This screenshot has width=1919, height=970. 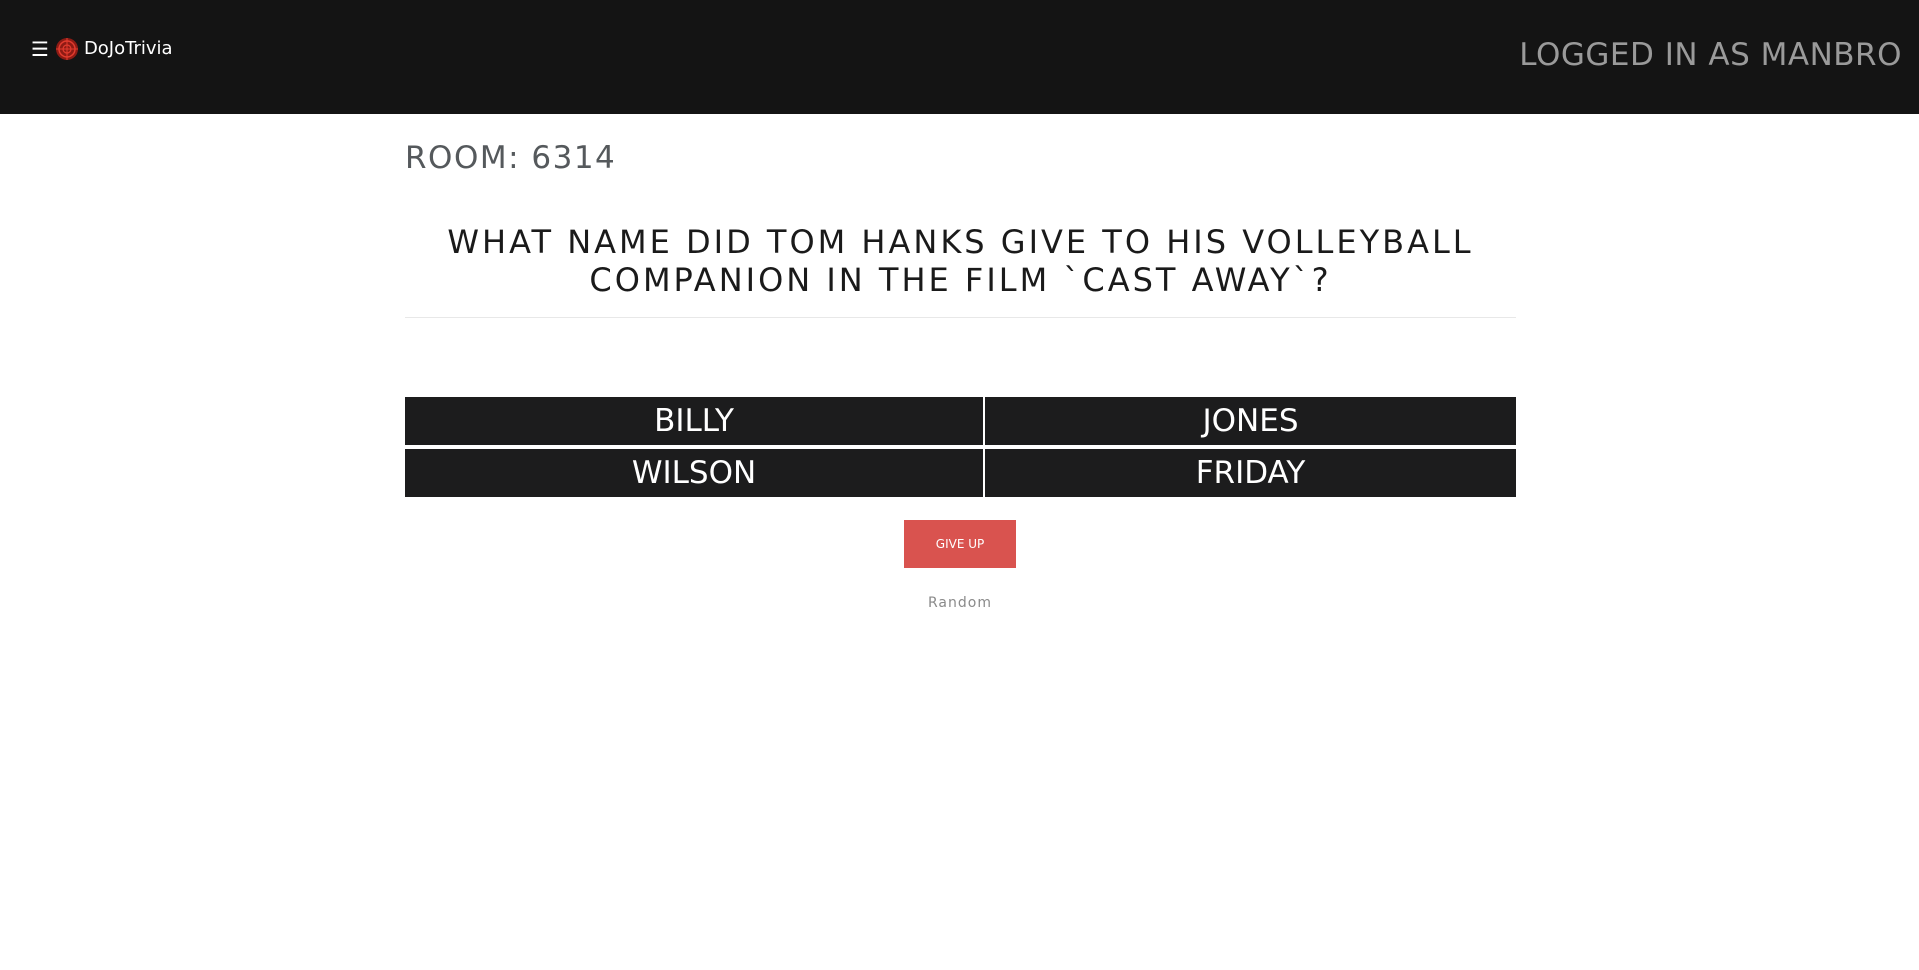 What do you see at coordinates (1250, 421) in the screenshot?
I see `answer-button-jones: JONES` at bounding box center [1250, 421].